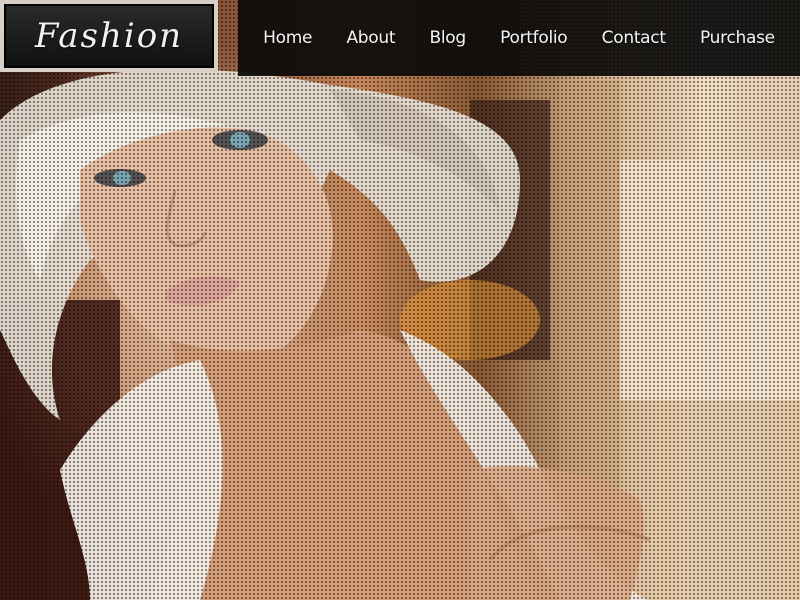  What do you see at coordinates (287, 38) in the screenshot?
I see `nav-home: Home` at bounding box center [287, 38].